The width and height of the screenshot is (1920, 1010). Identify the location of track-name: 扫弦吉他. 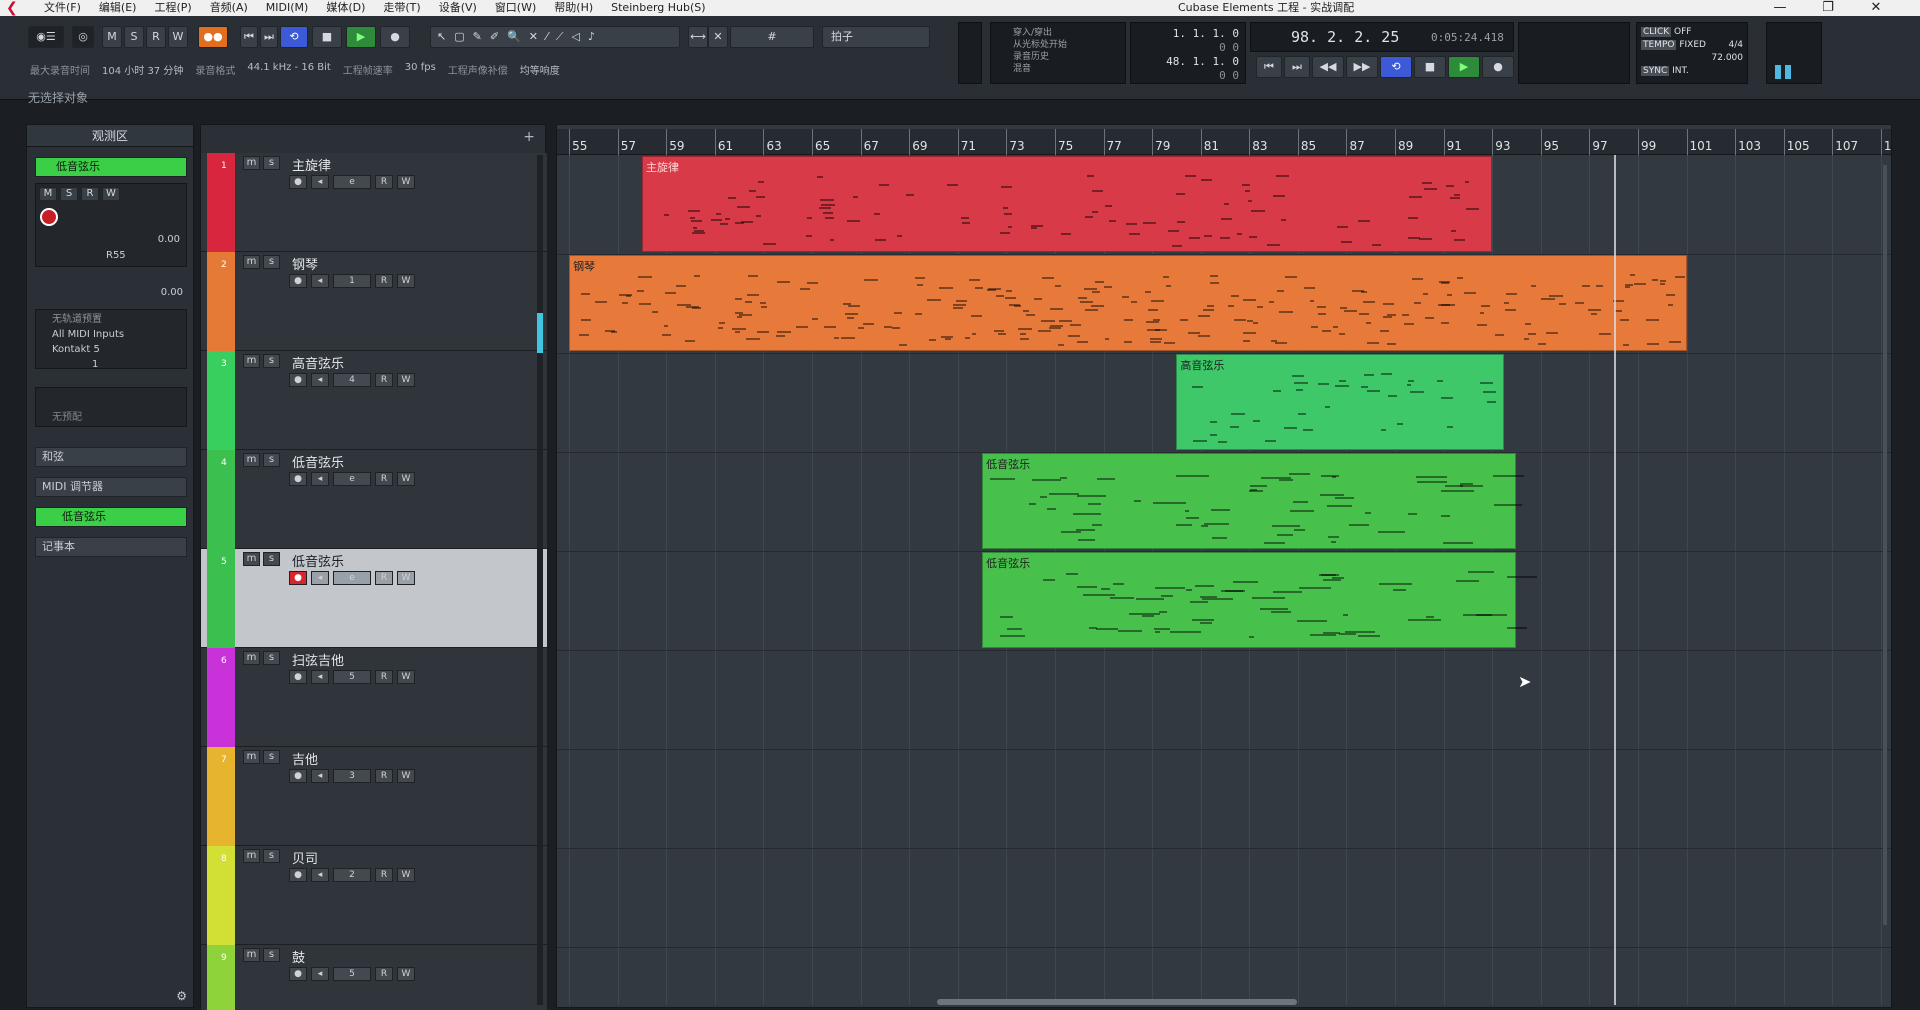
(318, 659).